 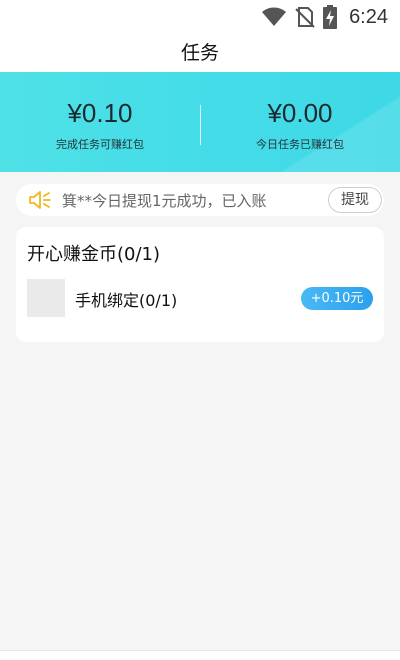 What do you see at coordinates (200, 298) in the screenshot?
I see `task-item-bind-phone: 手机绑定(0/1) +0.10元` at bounding box center [200, 298].